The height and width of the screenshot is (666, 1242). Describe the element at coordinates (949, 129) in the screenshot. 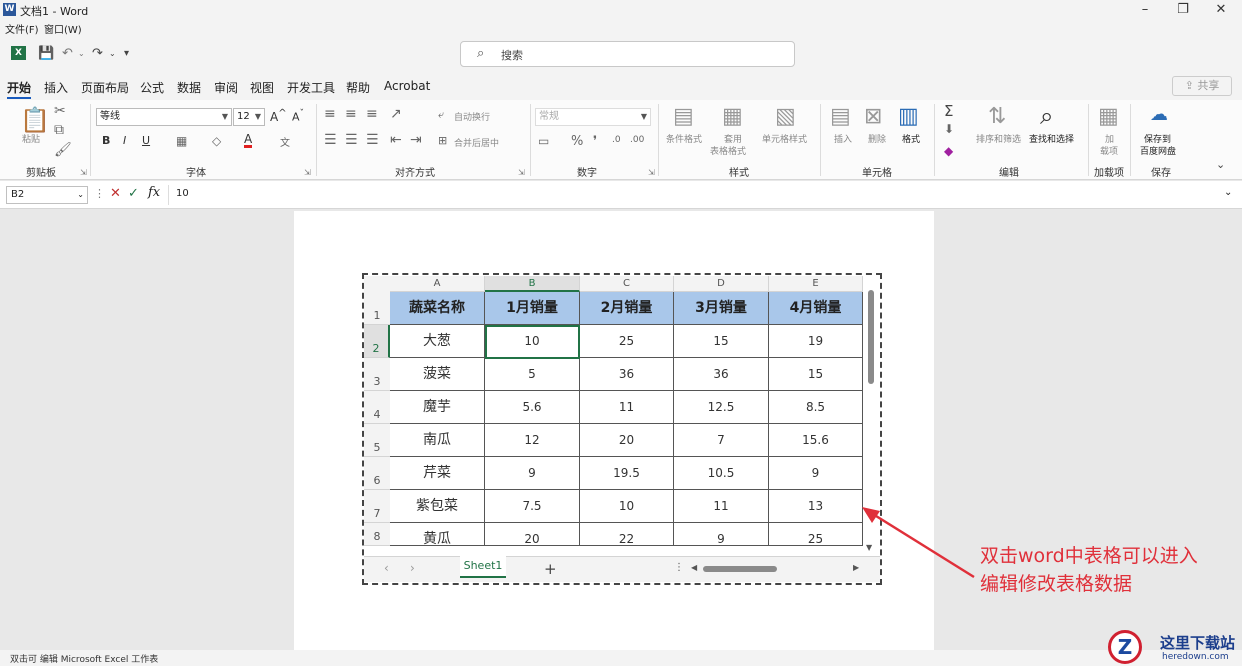

I see `fill-icon: ⬇` at that location.